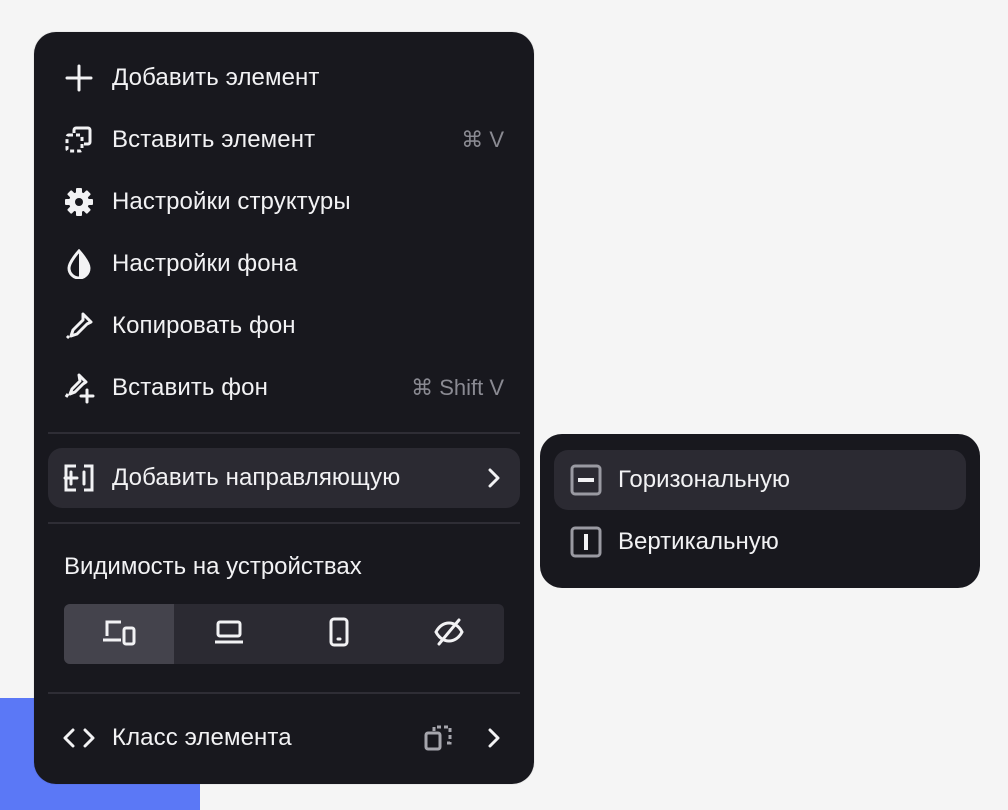 This screenshot has height=810, width=1008. I want to click on code-icon, so click(79, 738).